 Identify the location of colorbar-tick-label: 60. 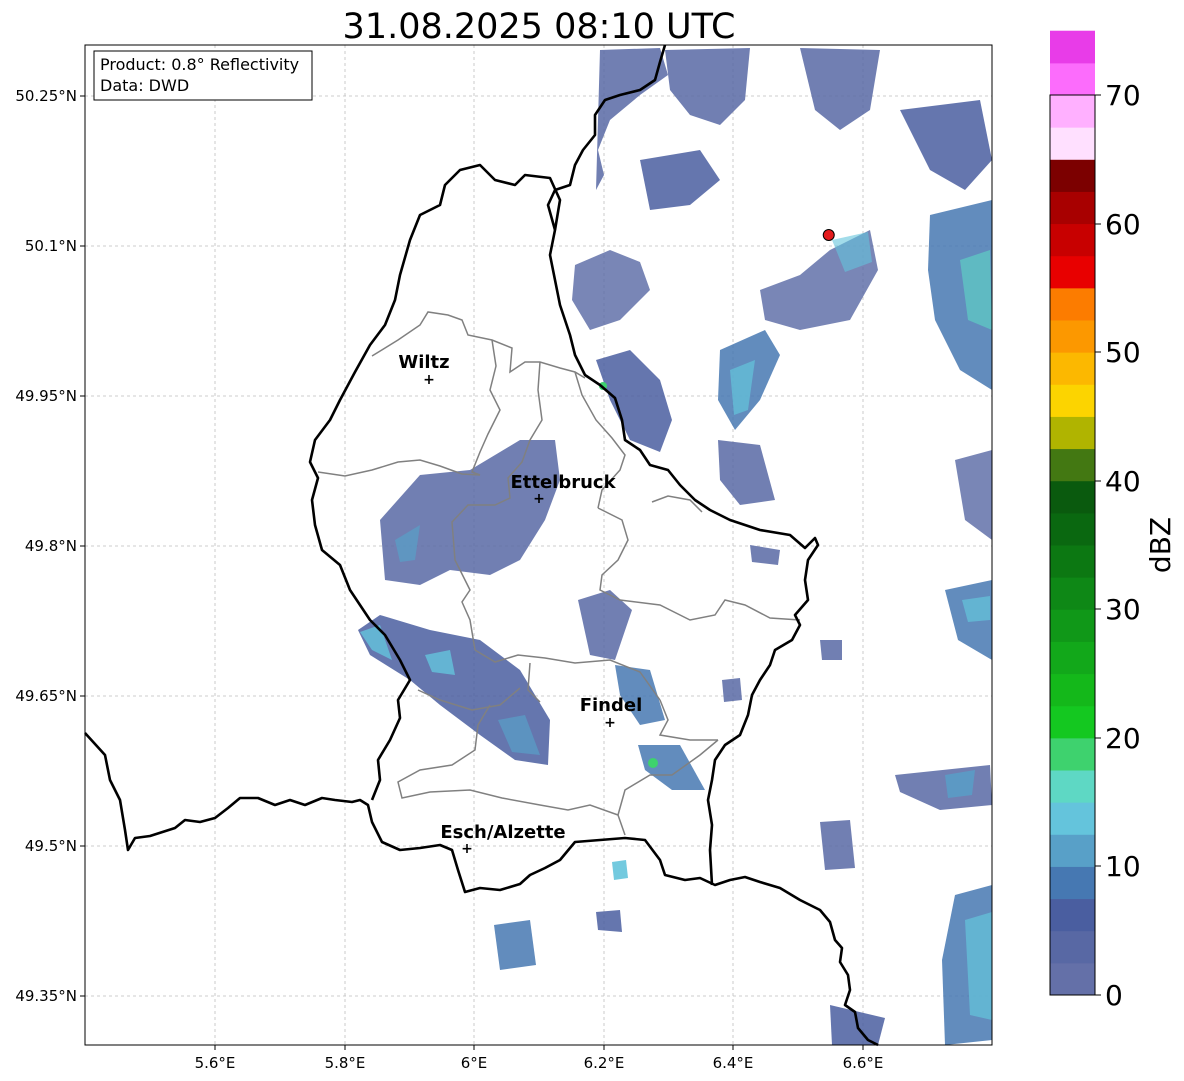
(1123, 224).